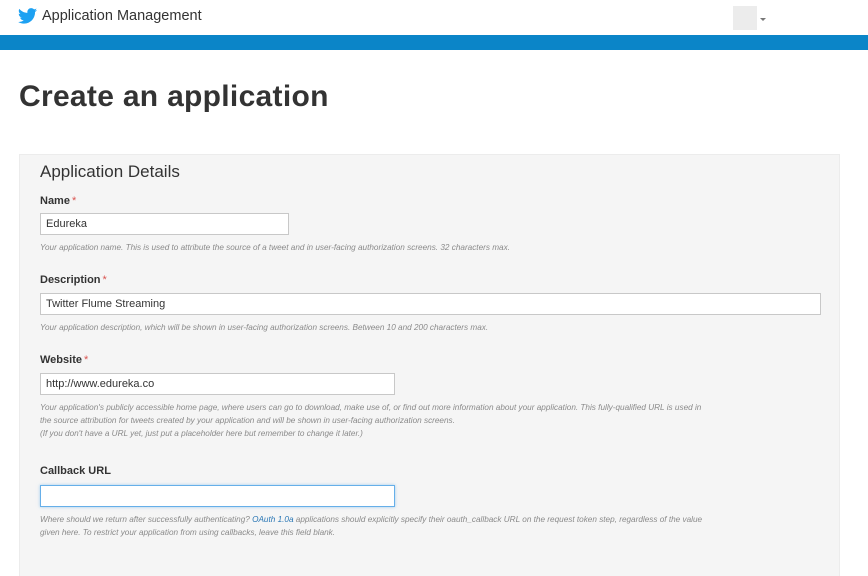 The width and height of the screenshot is (868, 576). What do you see at coordinates (745, 18) in the screenshot?
I see `avatar` at bounding box center [745, 18].